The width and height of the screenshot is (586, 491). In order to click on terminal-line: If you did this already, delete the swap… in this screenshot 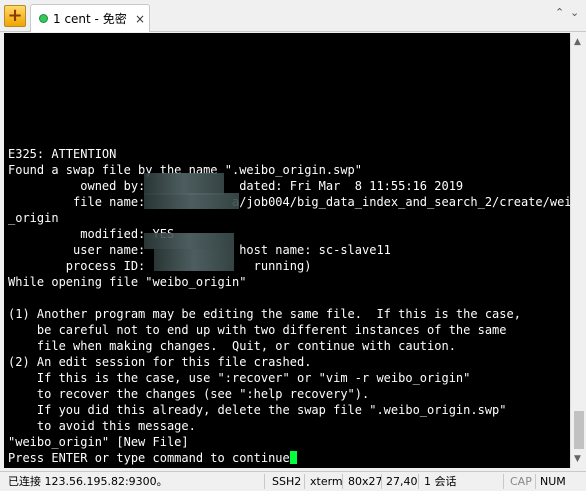, I will do `click(257, 410)`.